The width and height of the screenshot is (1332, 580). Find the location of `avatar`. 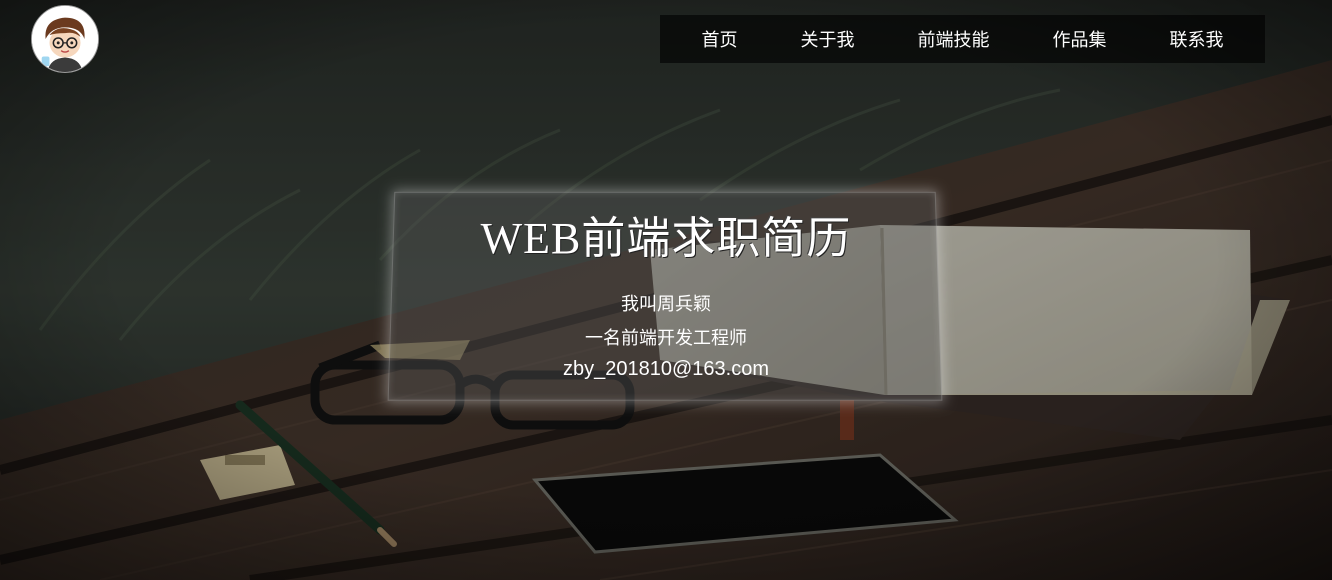

avatar is located at coordinates (65, 39).